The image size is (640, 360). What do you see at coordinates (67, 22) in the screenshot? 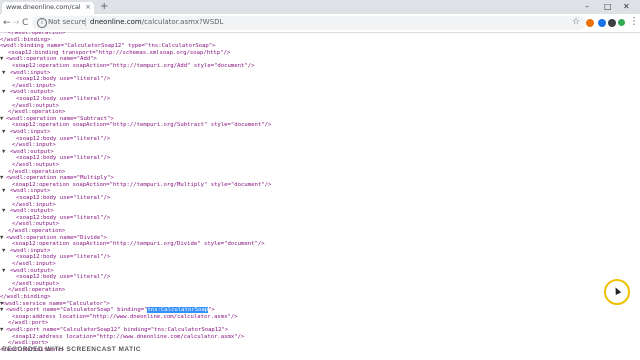
I see `security-label: Not secure` at bounding box center [67, 22].